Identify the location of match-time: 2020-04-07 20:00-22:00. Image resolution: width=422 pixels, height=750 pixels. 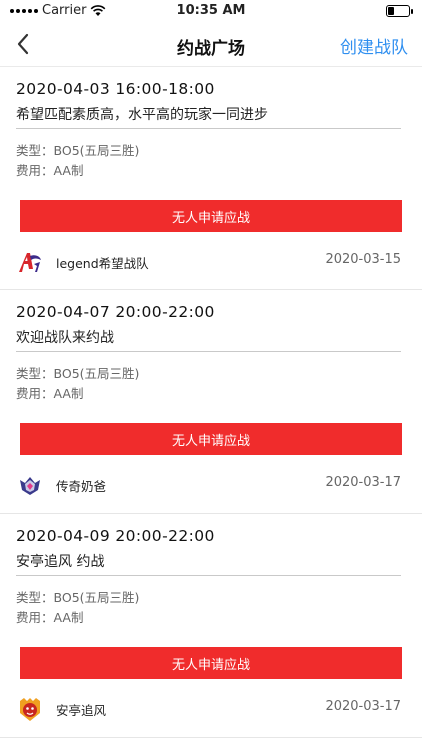
(115, 312).